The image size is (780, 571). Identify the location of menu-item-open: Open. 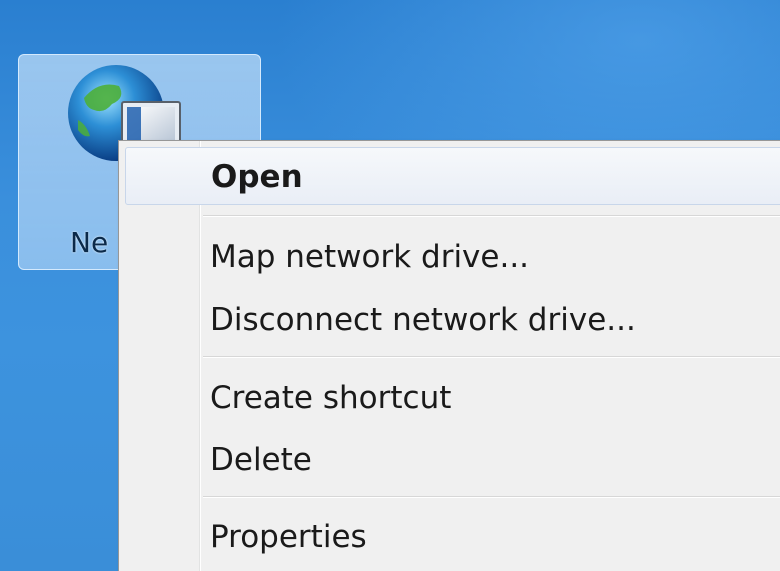
(452, 176).